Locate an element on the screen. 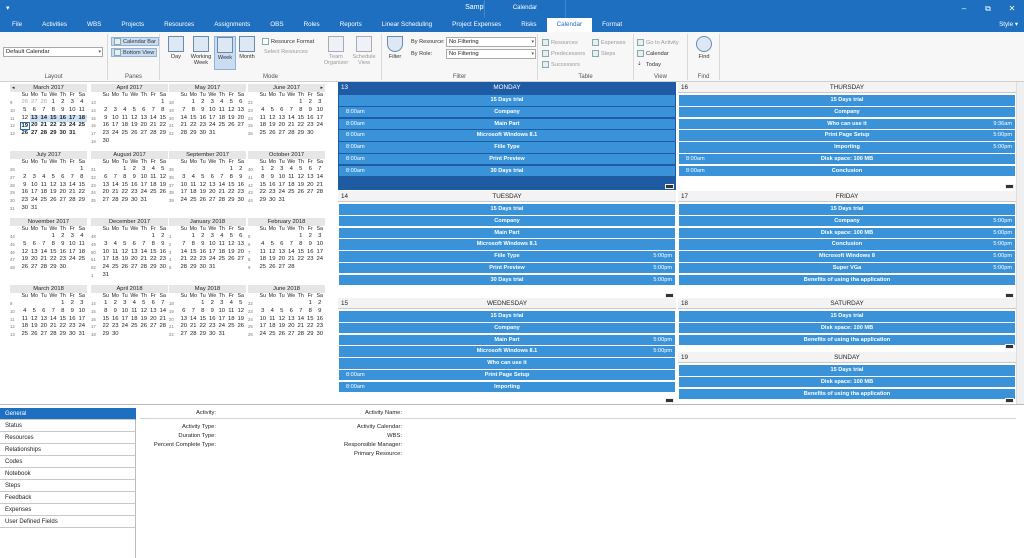 The image size is (1024, 558). activity-event: Microsoft Windows 8.1 5:00pm is located at coordinates (507, 351).